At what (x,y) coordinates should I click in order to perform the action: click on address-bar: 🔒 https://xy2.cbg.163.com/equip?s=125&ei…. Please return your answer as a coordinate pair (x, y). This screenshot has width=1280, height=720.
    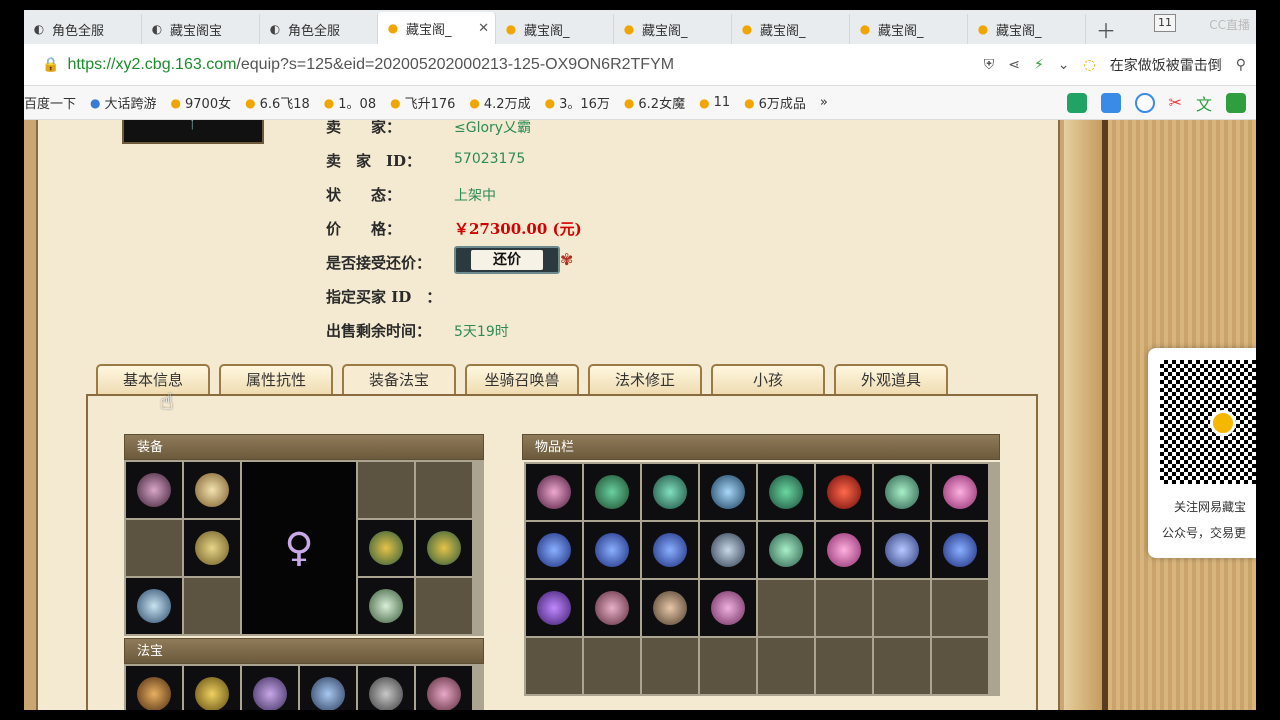
    Looking at the image, I should click on (640, 65).